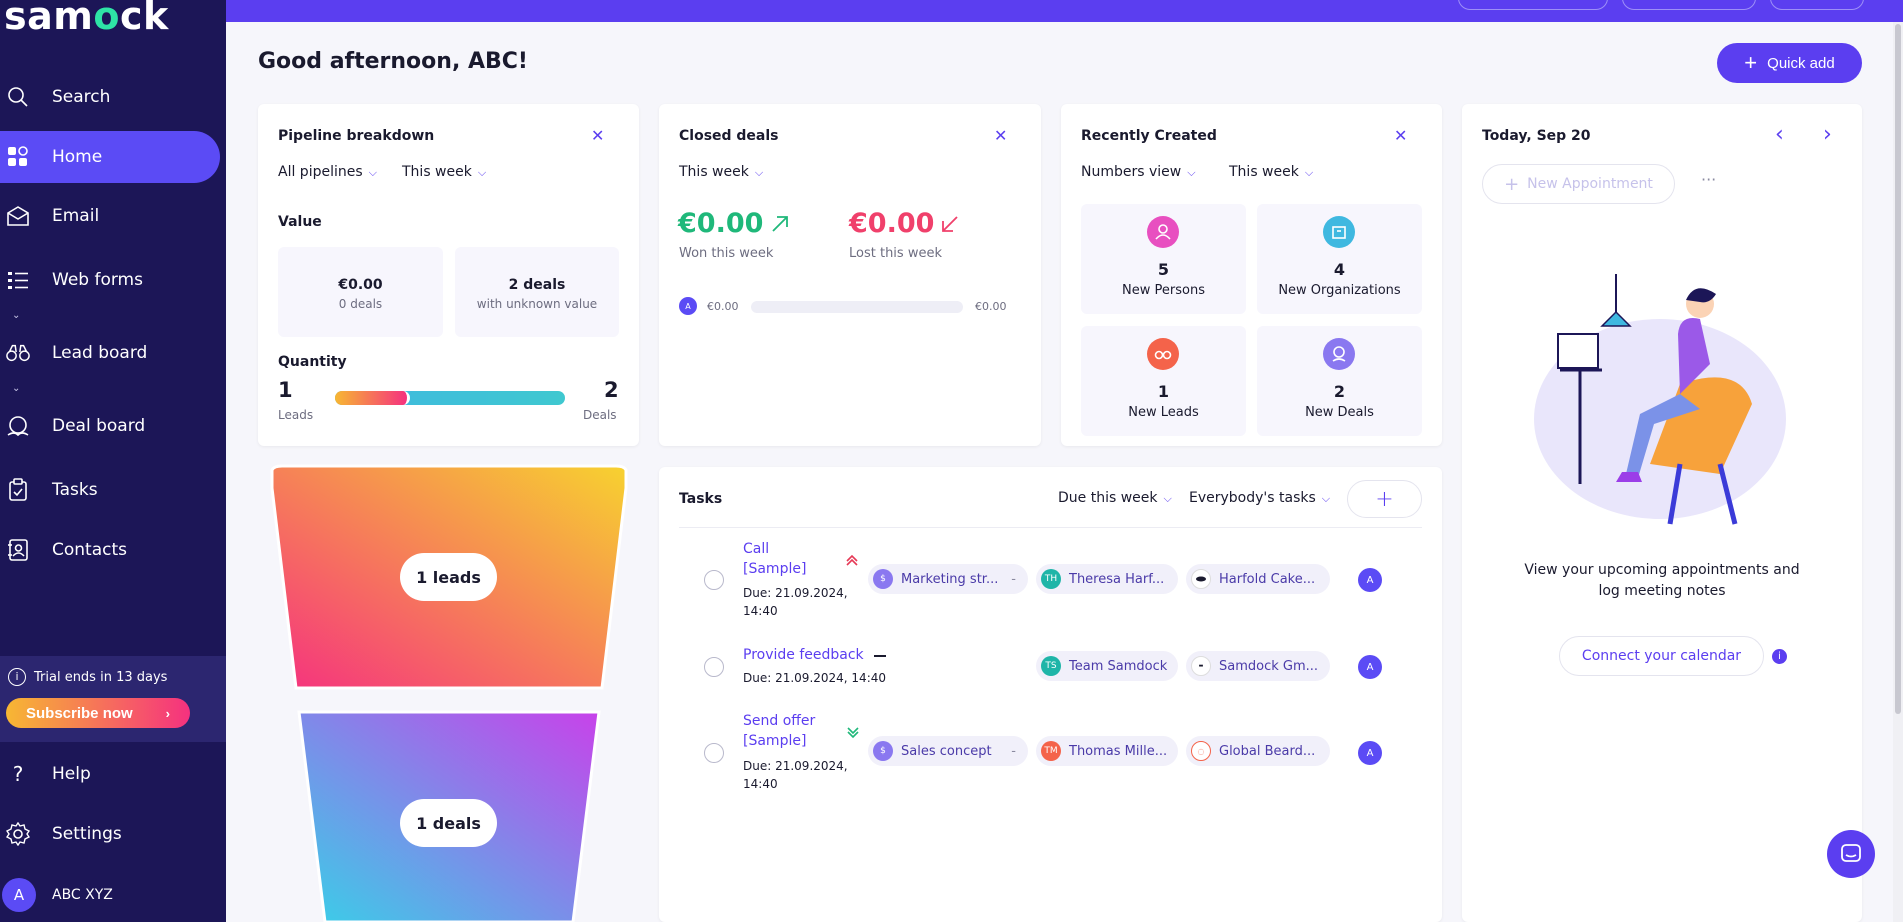 This screenshot has height=922, width=1903. Describe the element at coordinates (1107, 666) in the screenshot. I see `person-chip: TS Team Samdock` at that location.